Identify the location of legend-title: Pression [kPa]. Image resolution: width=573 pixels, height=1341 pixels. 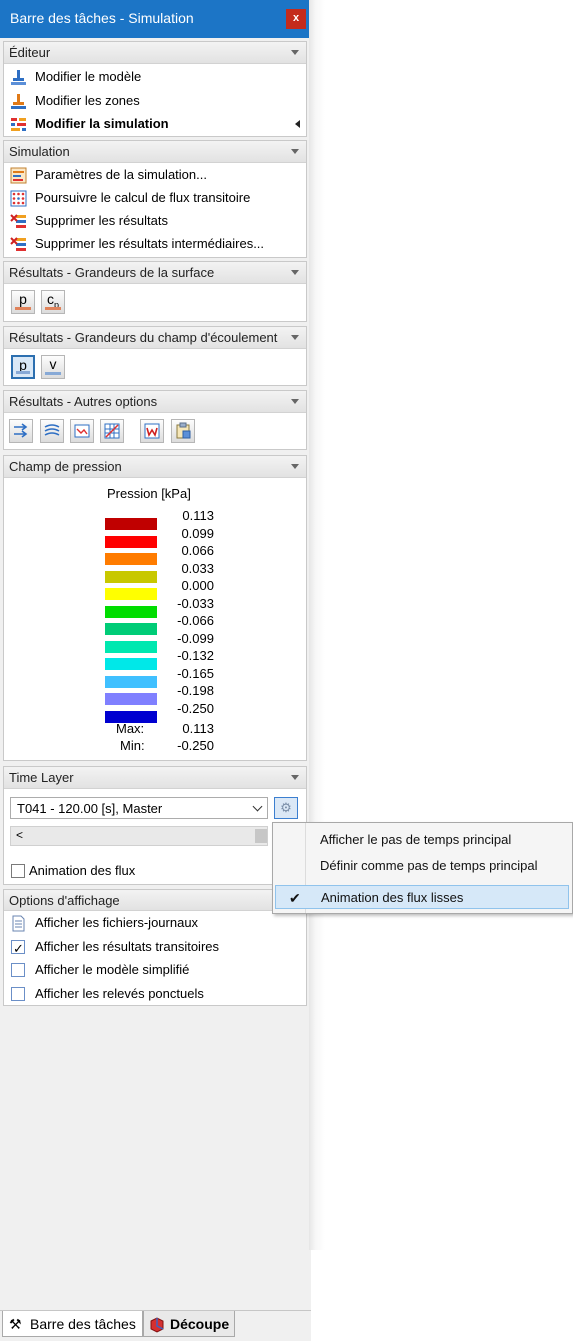
(149, 493).